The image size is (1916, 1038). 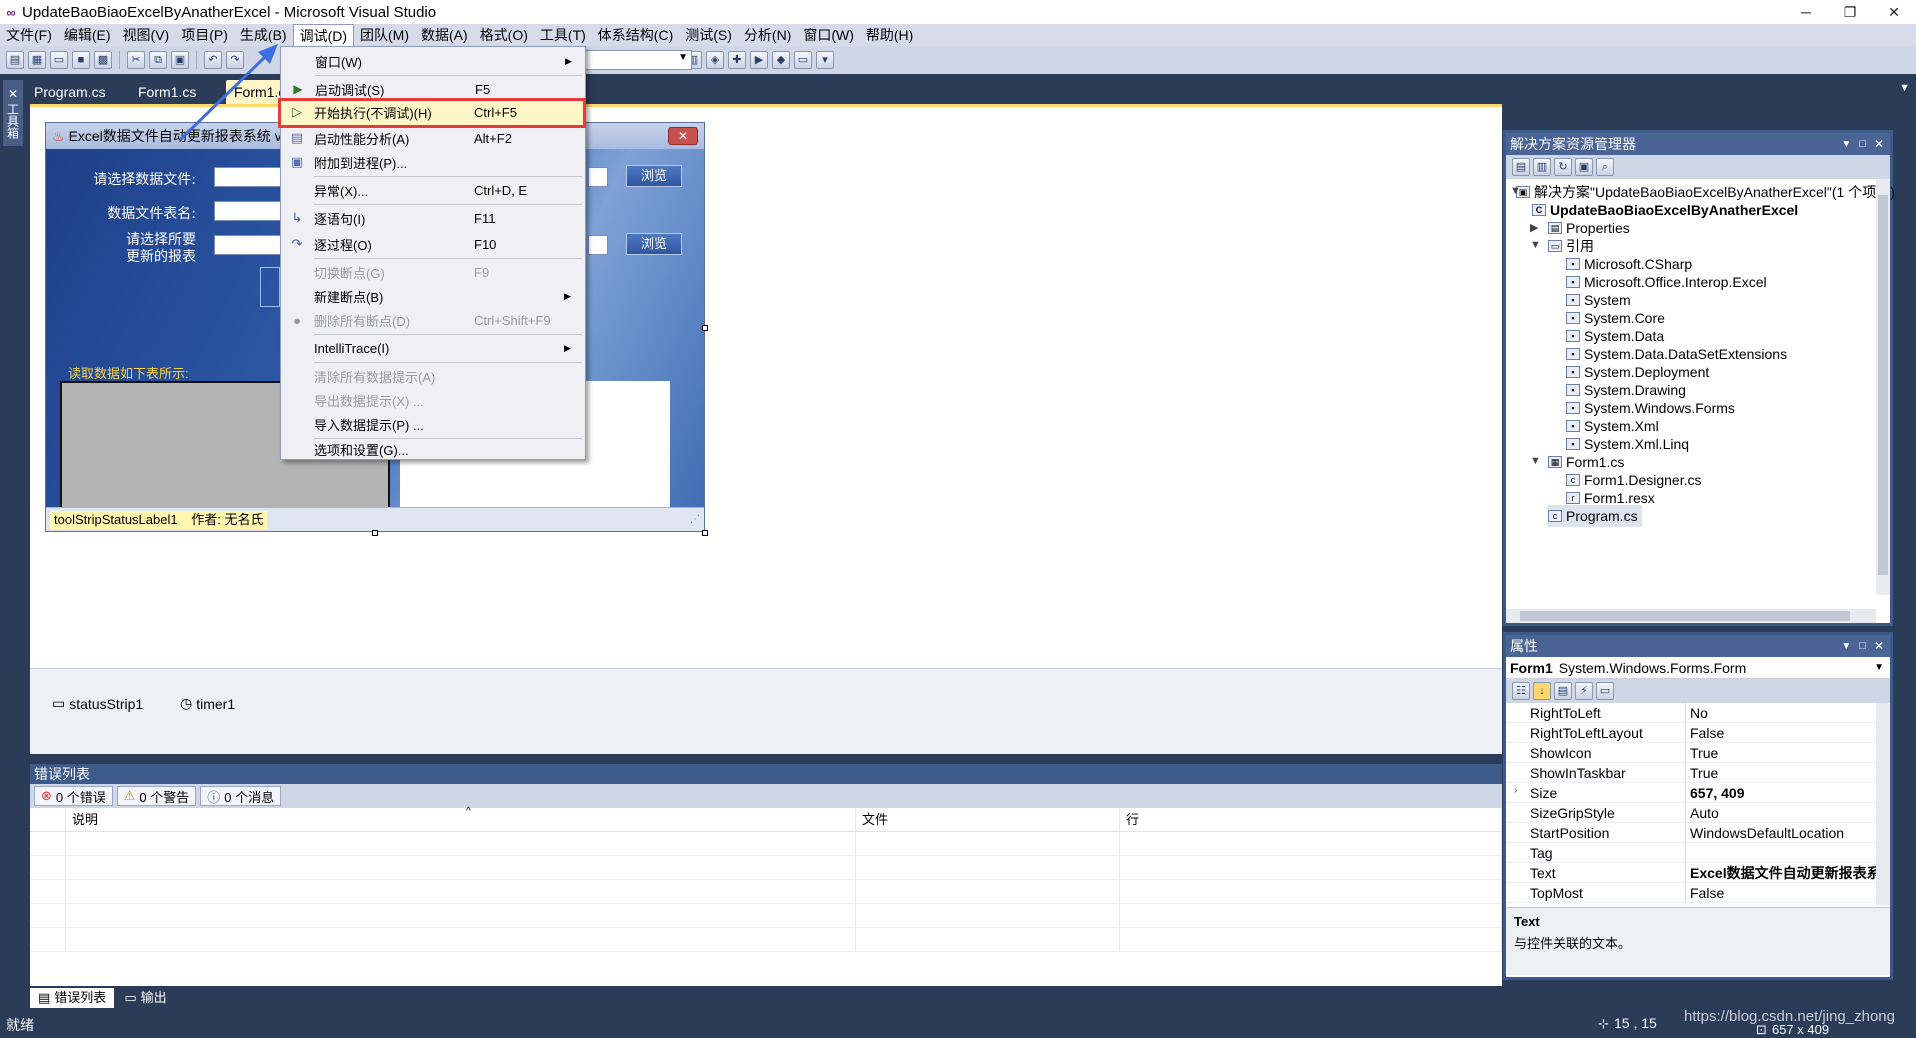 I want to click on menu-data: 数据(A), so click(x=444, y=35).